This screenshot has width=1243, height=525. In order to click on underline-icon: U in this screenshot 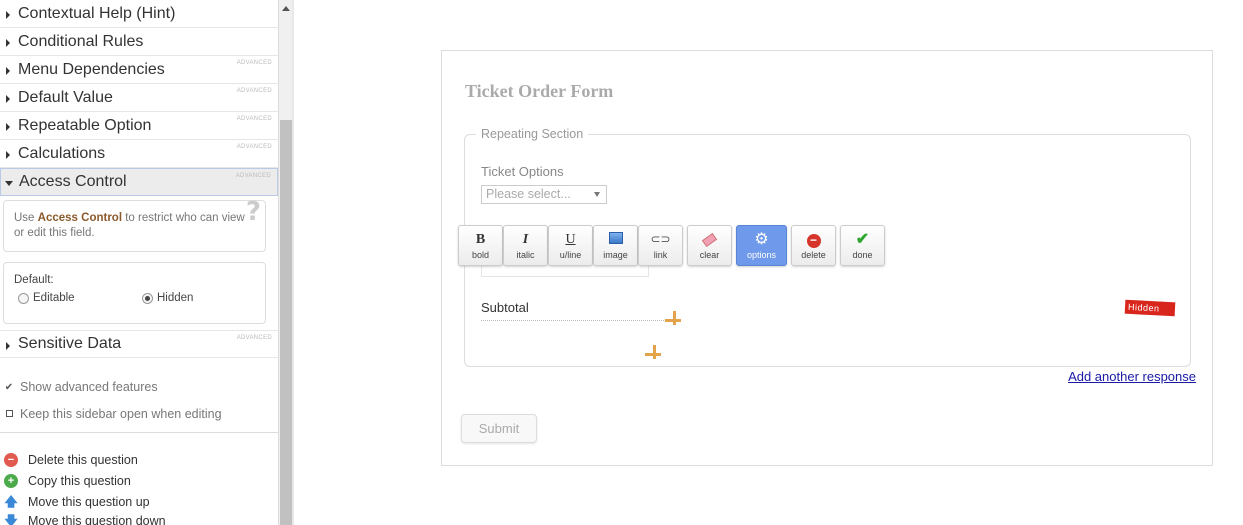, I will do `click(570, 239)`.